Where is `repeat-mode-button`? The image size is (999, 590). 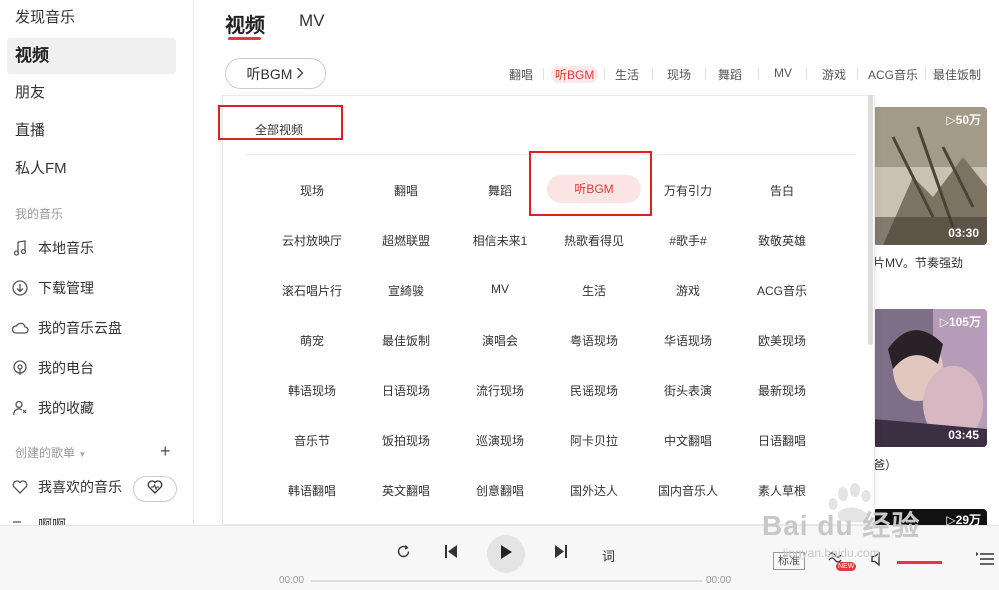
repeat-mode-button is located at coordinates (403, 554).